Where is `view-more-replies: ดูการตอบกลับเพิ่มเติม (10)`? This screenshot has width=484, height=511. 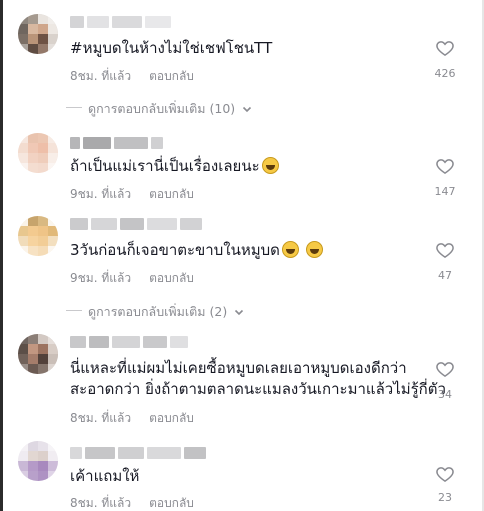 view-more-replies: ดูการตอบกลับเพิ่มเติม (10) is located at coordinates (159, 109).